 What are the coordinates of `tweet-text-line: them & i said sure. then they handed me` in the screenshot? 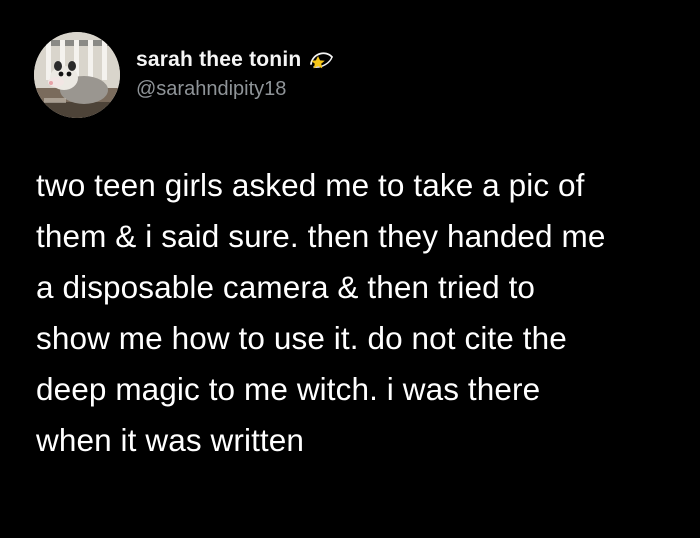 It's located at (321, 236).